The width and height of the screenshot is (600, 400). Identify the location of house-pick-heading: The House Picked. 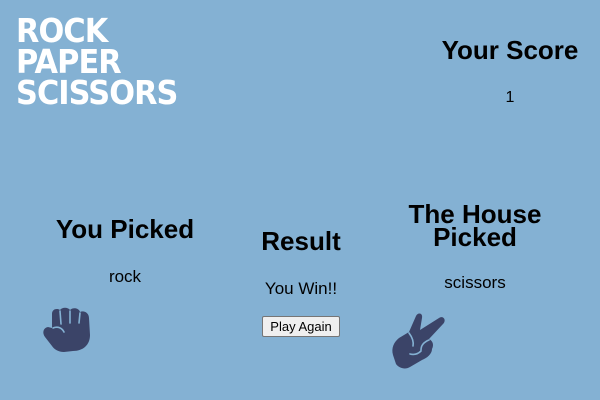
(475, 225).